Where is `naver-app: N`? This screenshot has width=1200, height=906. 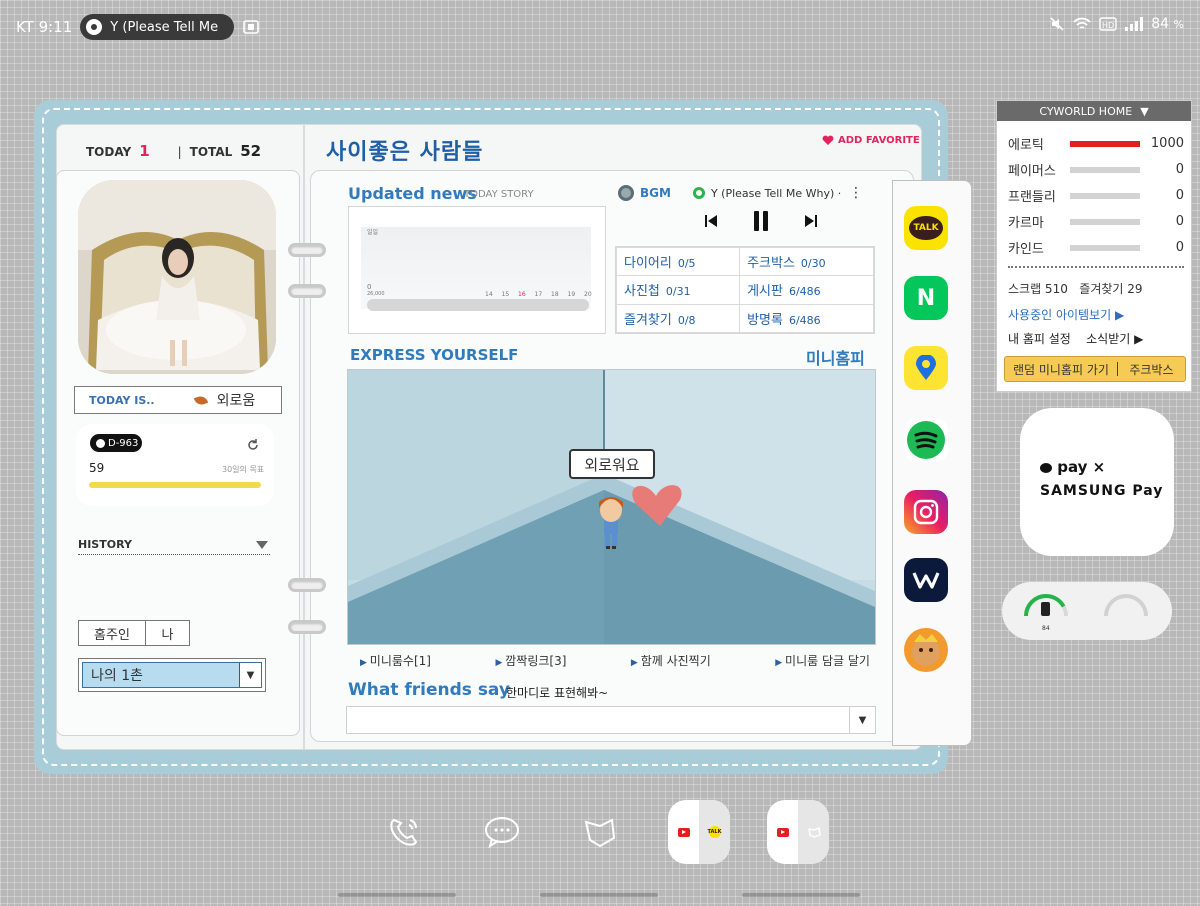
naver-app: N is located at coordinates (926, 298).